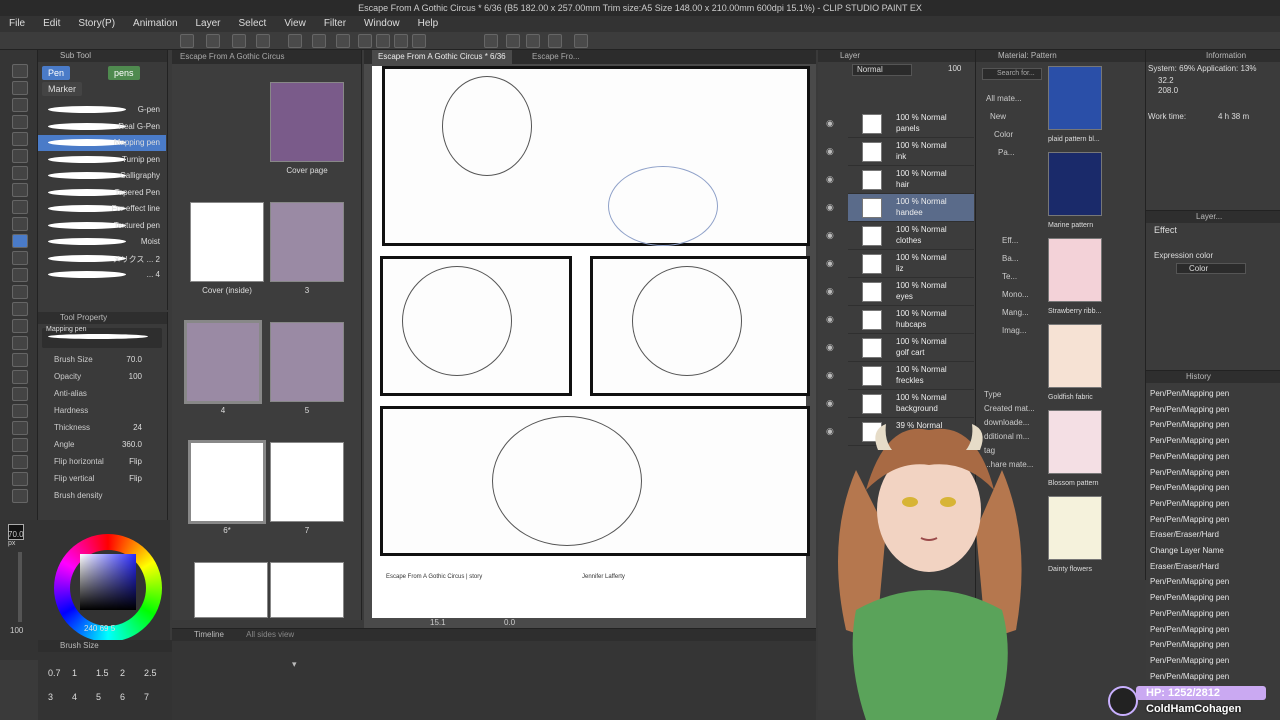 The image size is (1280, 720). I want to click on property-value: Flip, so click(135, 478).